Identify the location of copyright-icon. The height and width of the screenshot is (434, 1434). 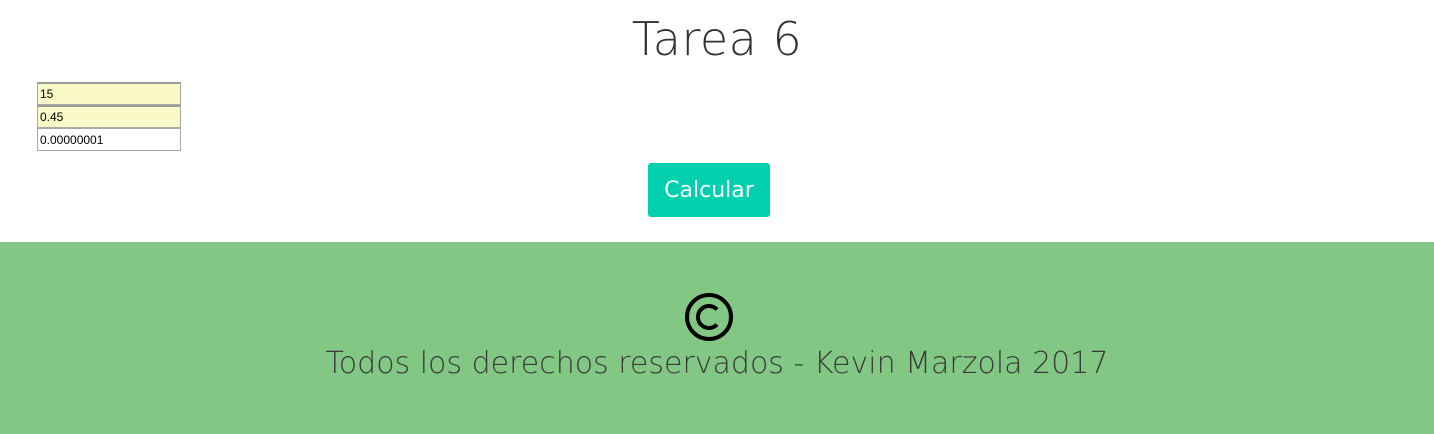
(709, 317).